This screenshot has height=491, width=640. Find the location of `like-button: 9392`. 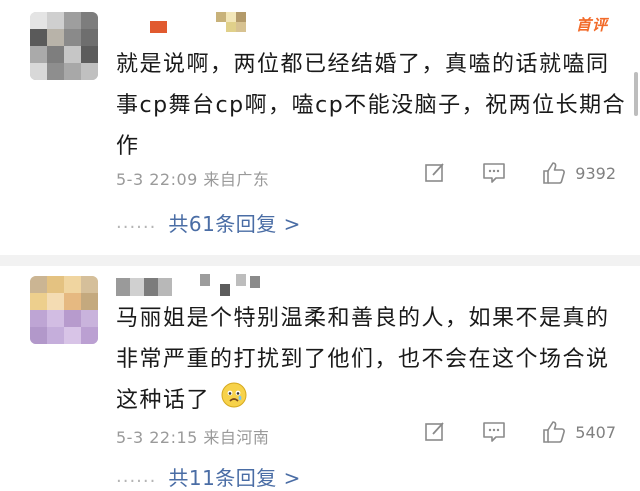

like-button: 9392 is located at coordinates (578, 173).